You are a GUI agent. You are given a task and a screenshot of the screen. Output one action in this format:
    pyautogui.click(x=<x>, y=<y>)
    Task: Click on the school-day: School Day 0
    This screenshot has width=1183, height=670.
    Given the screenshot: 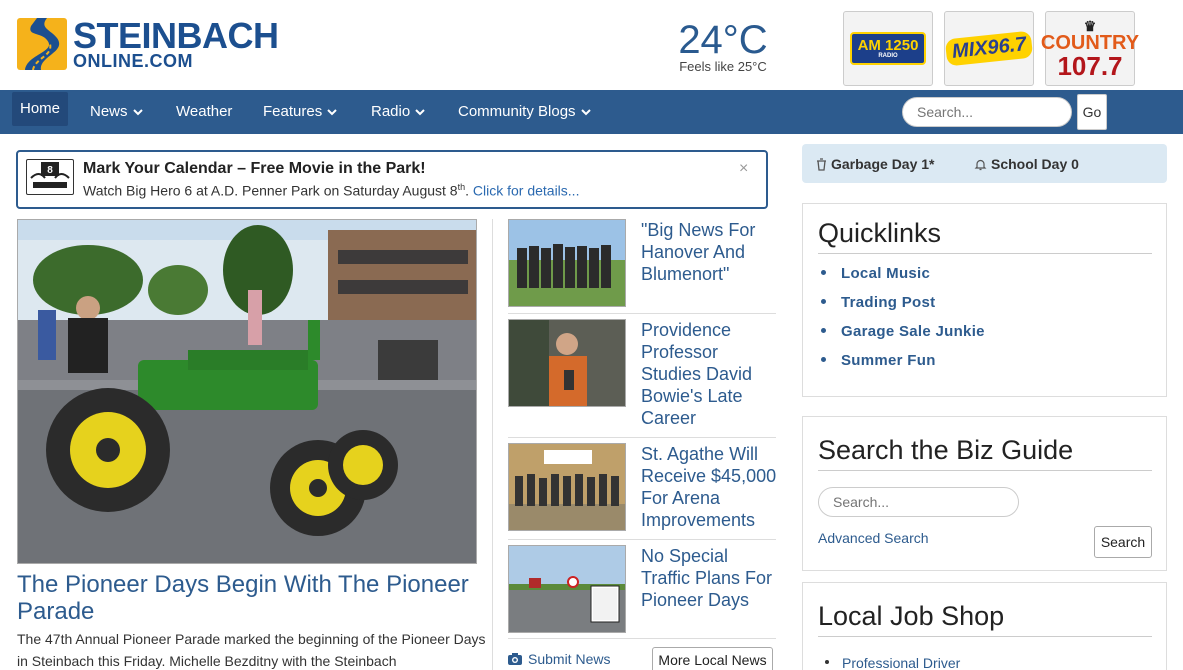 What is the action you would take?
    pyautogui.click(x=1026, y=164)
    